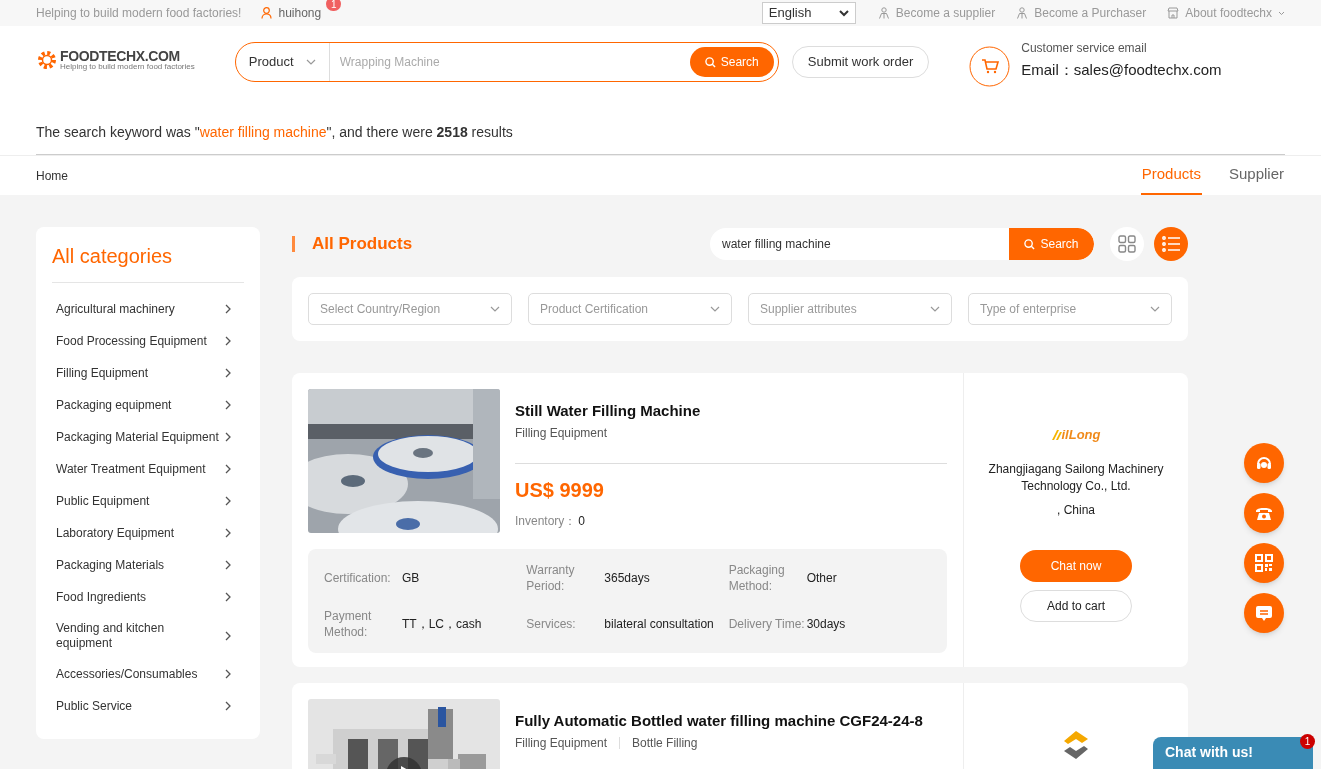  Describe the element at coordinates (1084, 48) in the screenshot. I see `service-label: Customer service email` at that location.